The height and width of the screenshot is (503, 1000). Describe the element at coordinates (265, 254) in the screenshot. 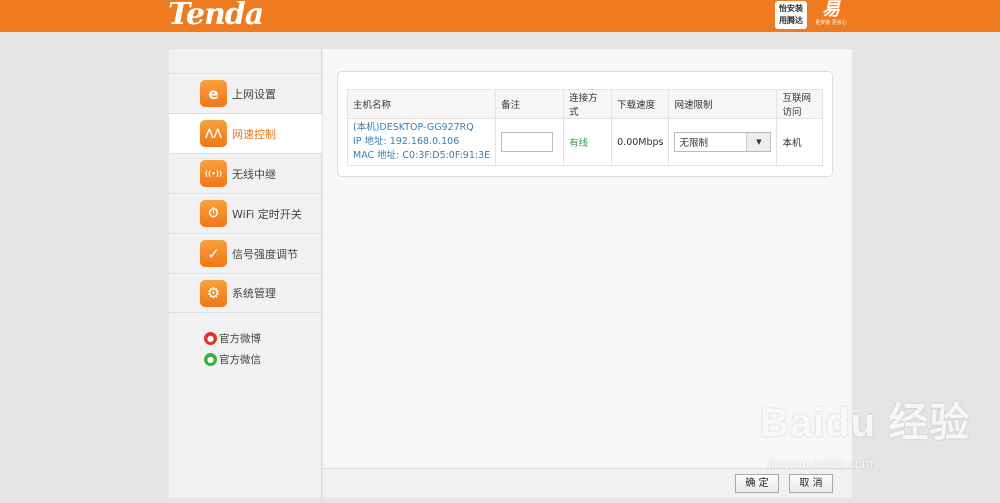

I see `sidebar-item-label: 信号强度调节` at that location.